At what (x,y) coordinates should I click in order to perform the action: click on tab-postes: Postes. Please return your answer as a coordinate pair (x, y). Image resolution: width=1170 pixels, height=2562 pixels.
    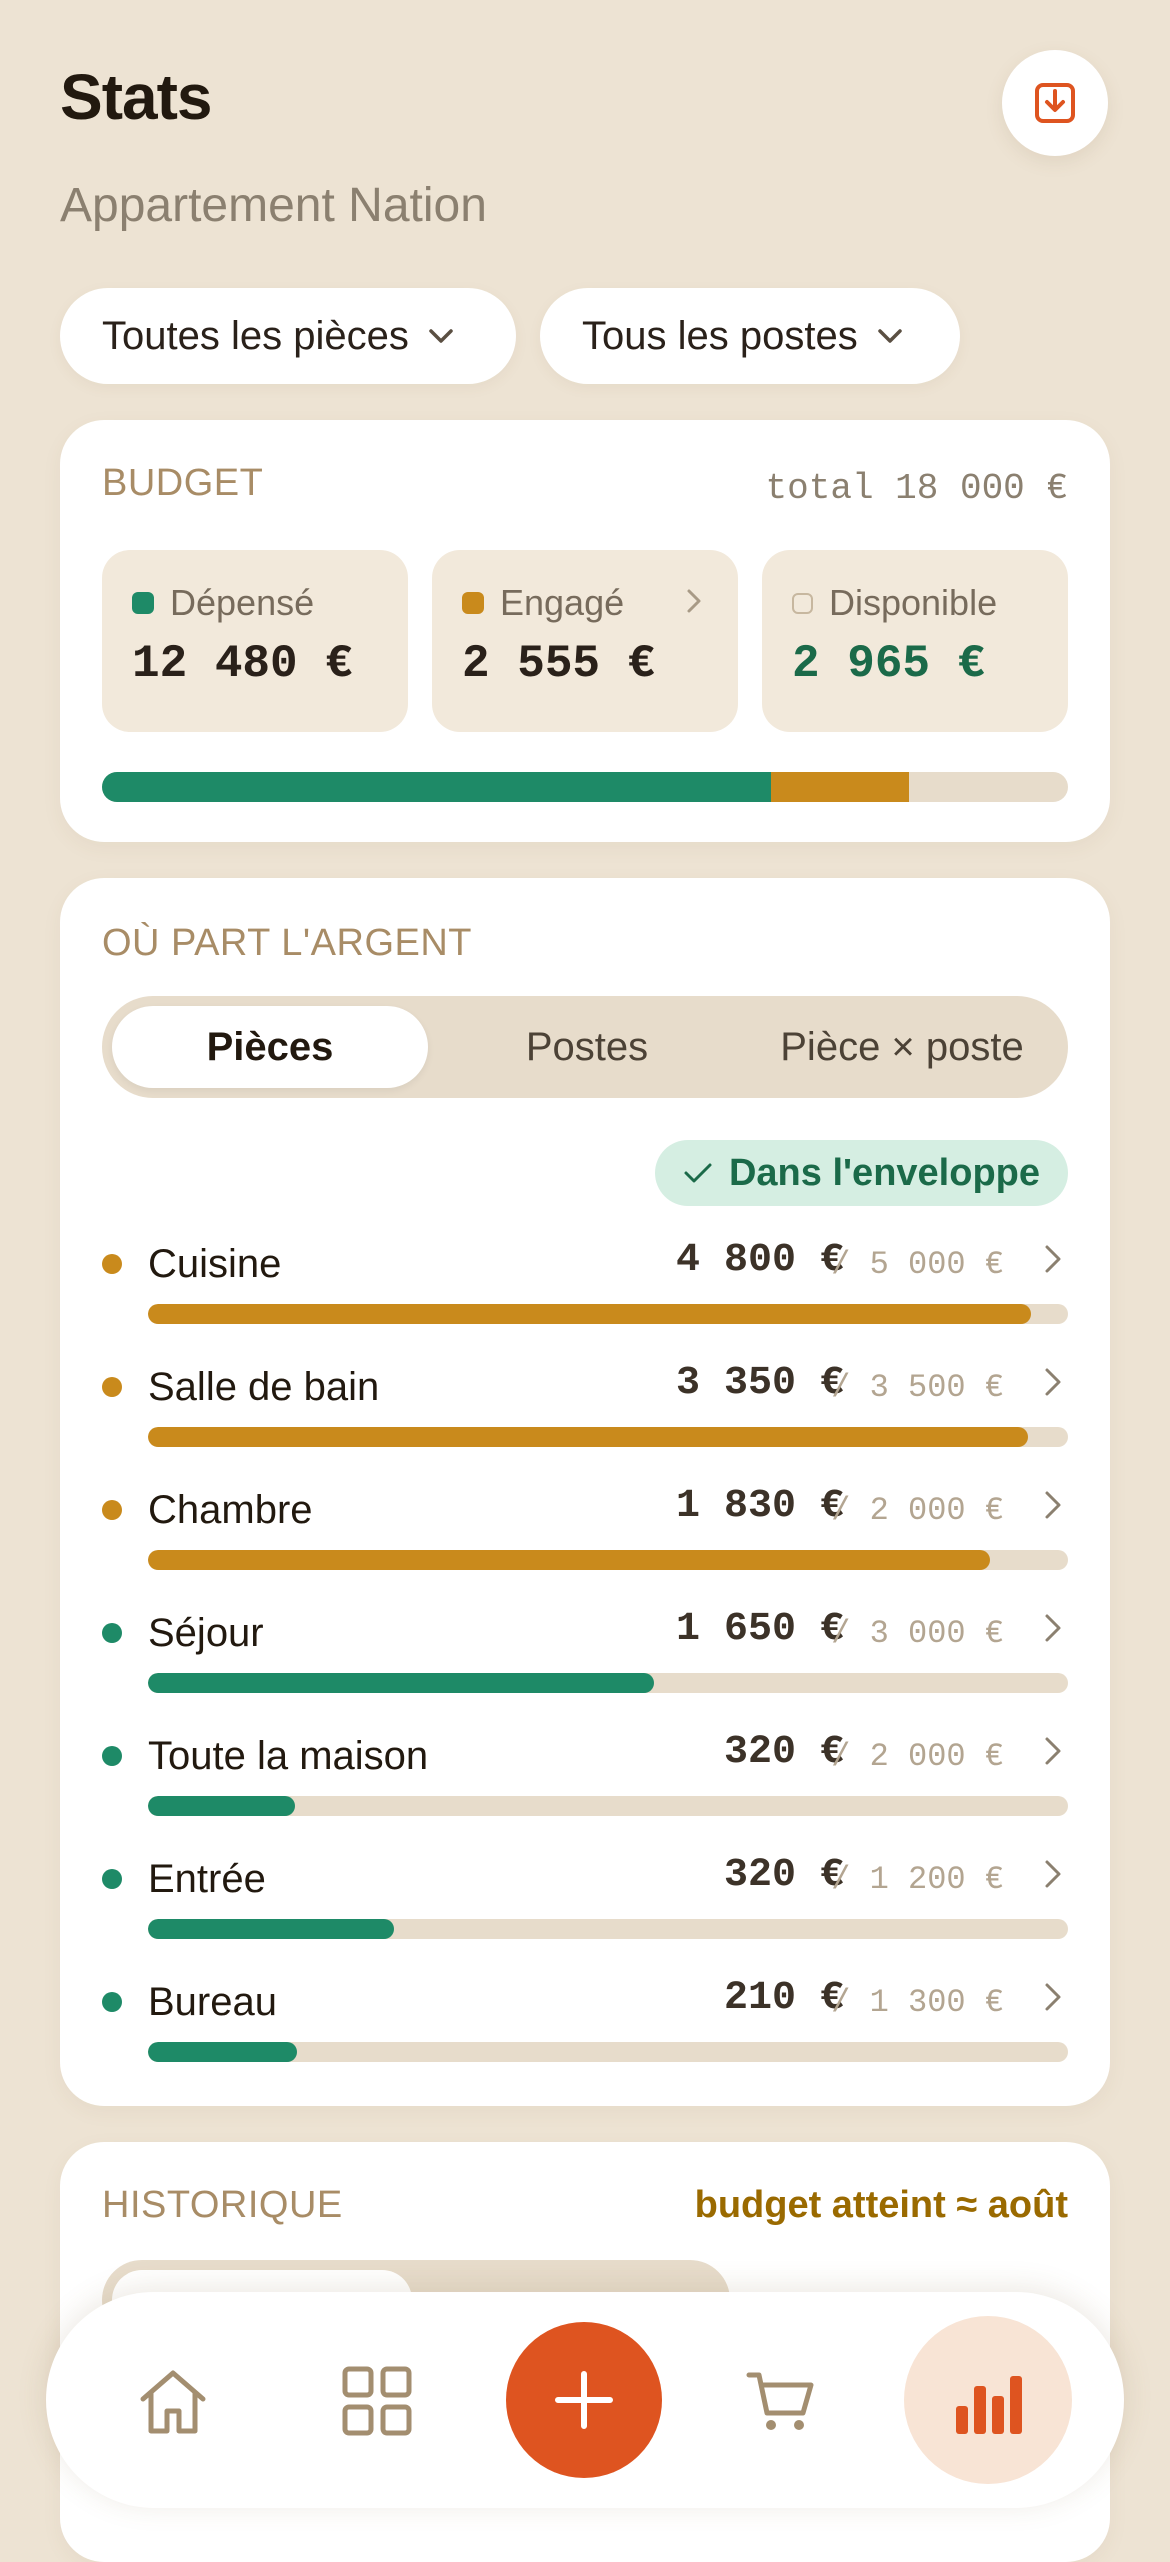
    Looking at the image, I should click on (587, 1047).